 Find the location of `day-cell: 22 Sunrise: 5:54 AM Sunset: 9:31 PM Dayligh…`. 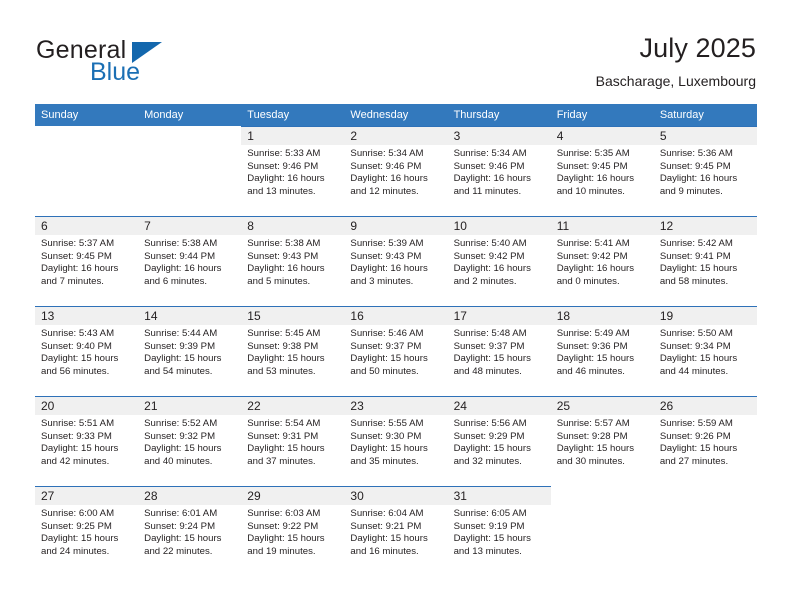

day-cell: 22 Sunrise: 5:54 AM Sunset: 9:31 PM Dayligh… is located at coordinates (293, 441).